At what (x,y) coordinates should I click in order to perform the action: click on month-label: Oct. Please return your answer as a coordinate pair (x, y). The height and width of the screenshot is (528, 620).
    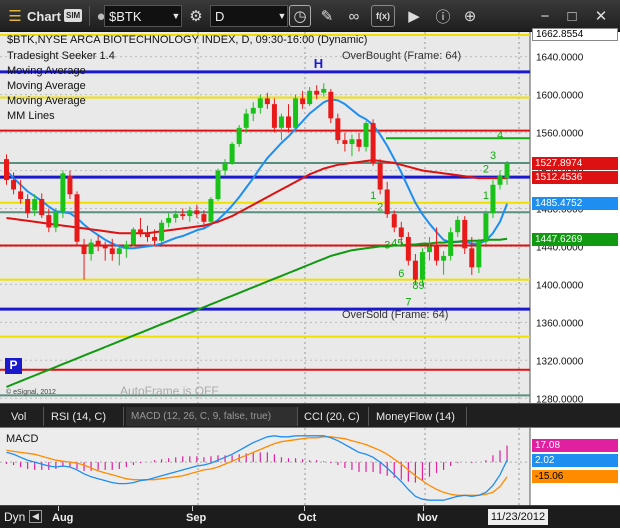
    Looking at the image, I should click on (307, 518).